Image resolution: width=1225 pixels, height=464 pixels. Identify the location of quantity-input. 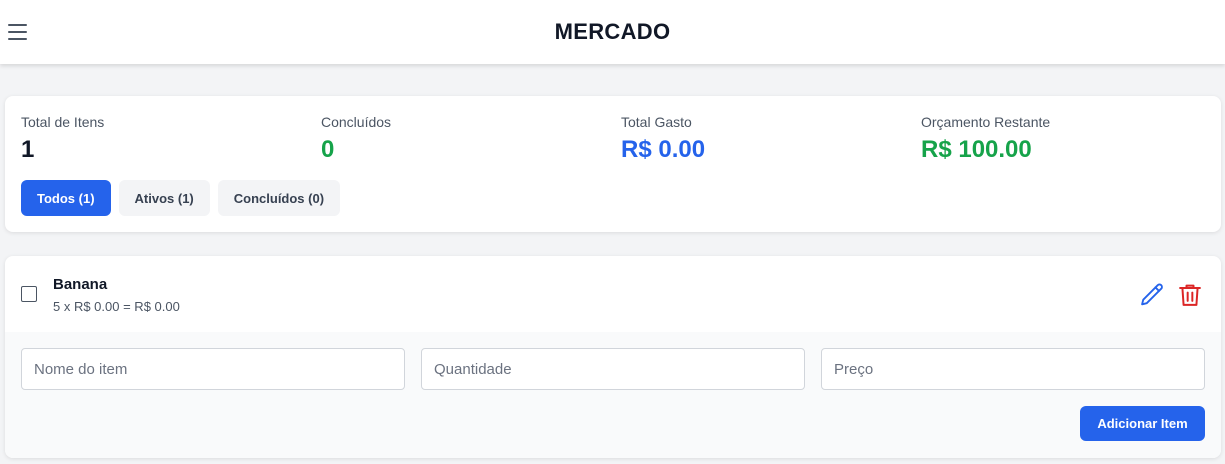
(613, 369).